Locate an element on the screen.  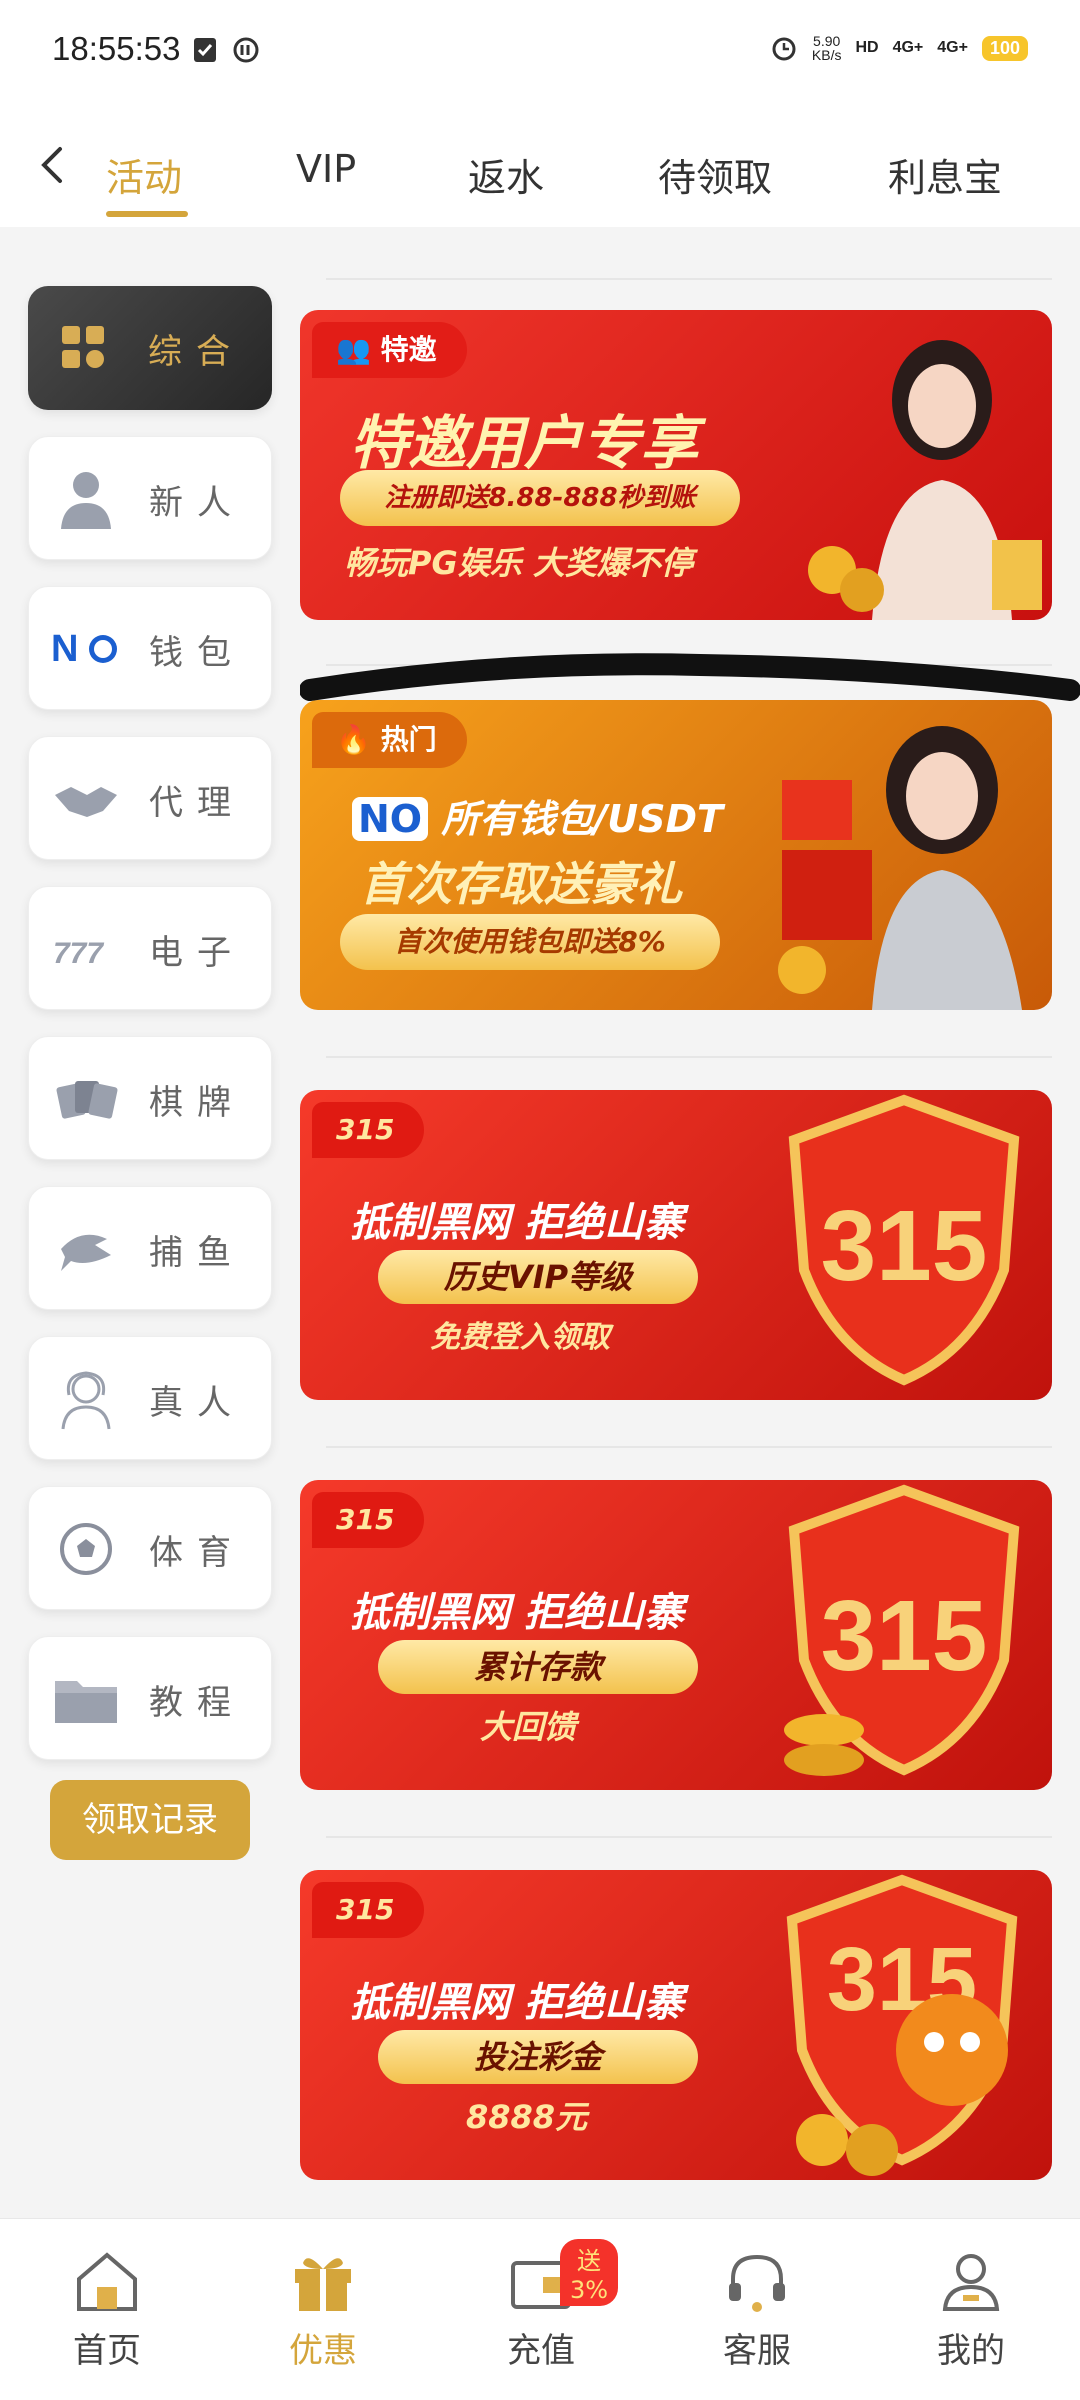
home-icon is located at coordinates (107, 2281).